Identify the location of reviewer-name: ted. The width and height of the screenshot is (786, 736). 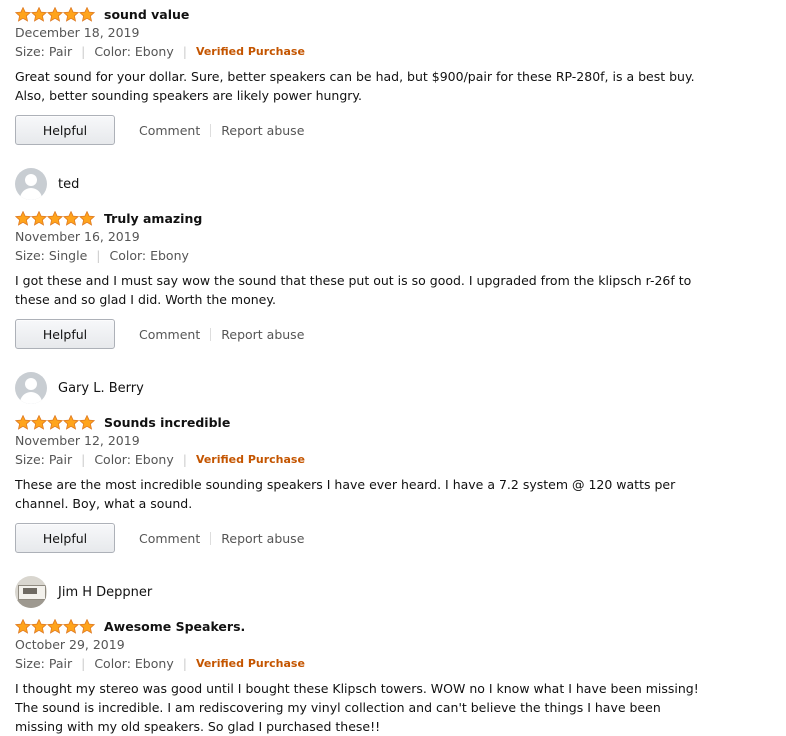
(68, 184).